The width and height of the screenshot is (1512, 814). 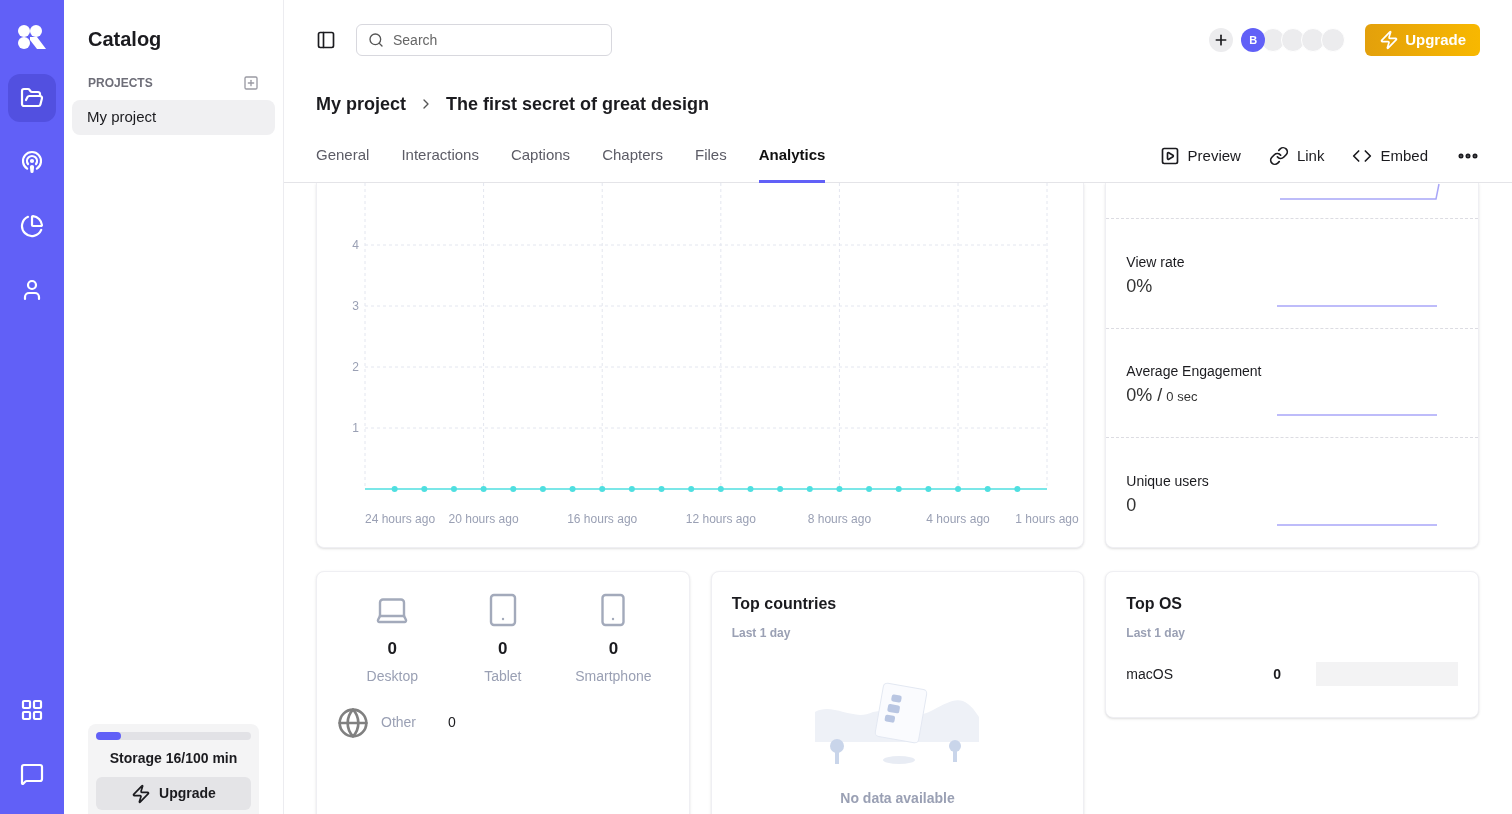 What do you see at coordinates (632, 163) in the screenshot?
I see `tab: Chapters` at bounding box center [632, 163].